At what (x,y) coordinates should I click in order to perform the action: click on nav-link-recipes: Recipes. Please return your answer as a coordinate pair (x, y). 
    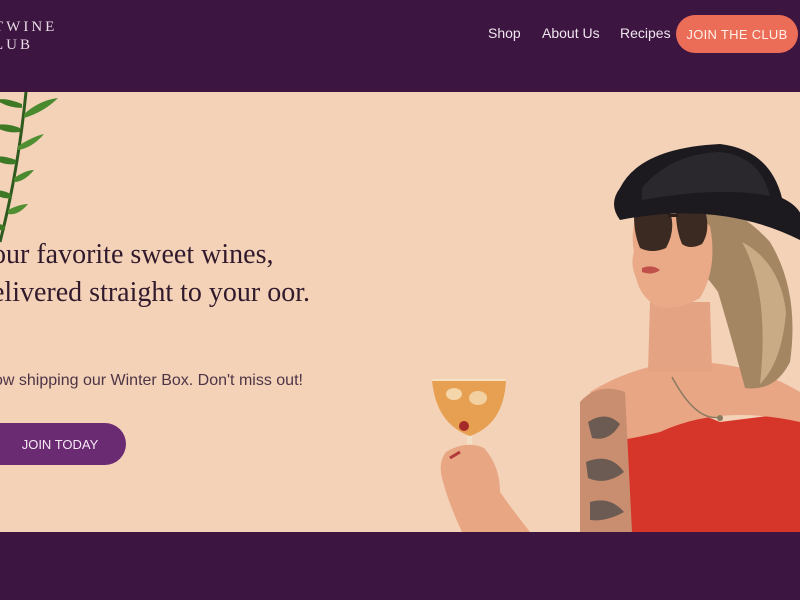
    Looking at the image, I should click on (645, 33).